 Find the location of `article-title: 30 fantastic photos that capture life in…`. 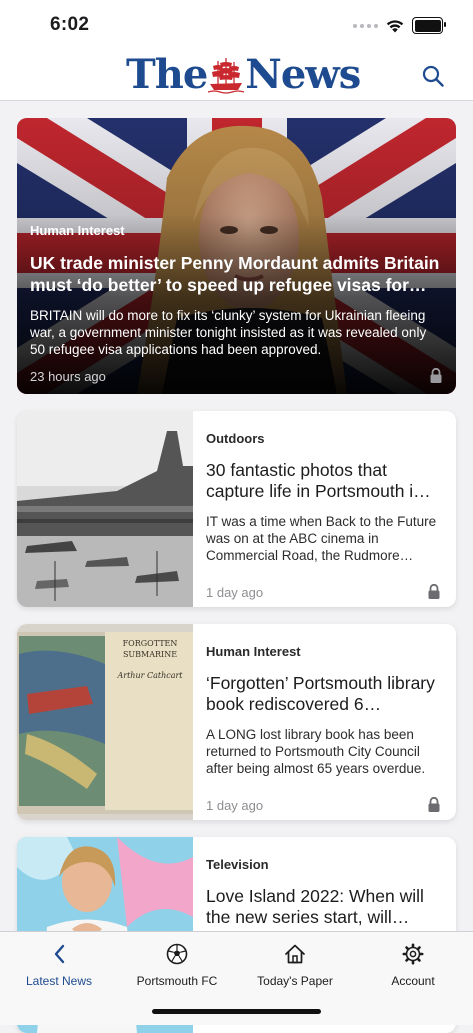

article-title: 30 fantastic photos that capture life in… is located at coordinates (324, 481).